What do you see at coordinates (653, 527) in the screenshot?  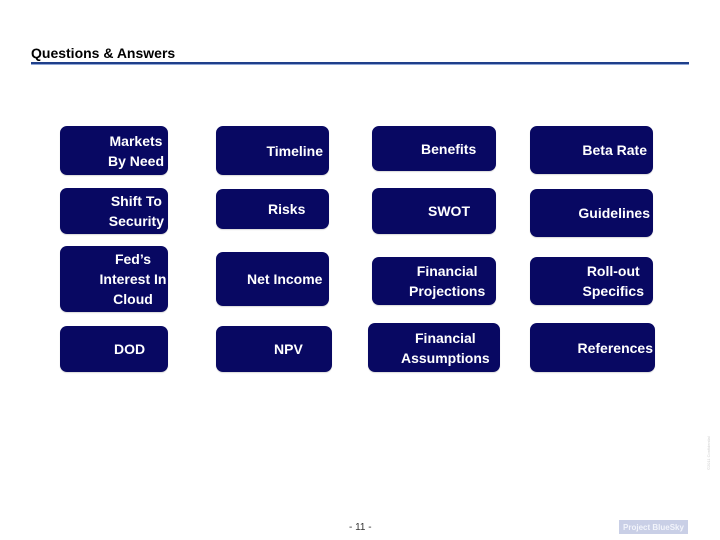 I see `project-badge: Project BlueSky` at bounding box center [653, 527].